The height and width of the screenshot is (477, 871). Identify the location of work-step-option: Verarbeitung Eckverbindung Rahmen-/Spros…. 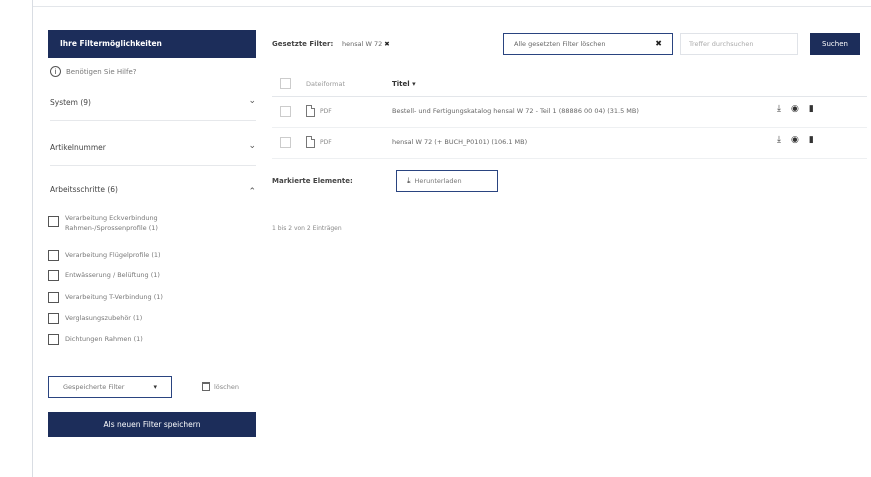
(131, 223).